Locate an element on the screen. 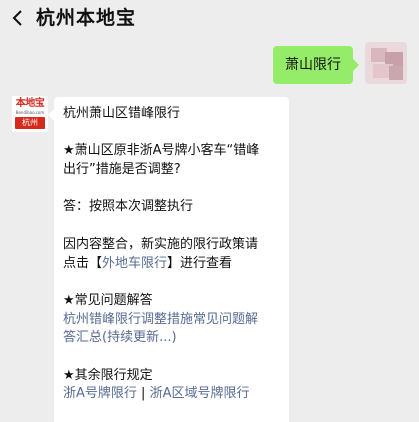  logo-text: 本地宝 is located at coordinates (30, 103).